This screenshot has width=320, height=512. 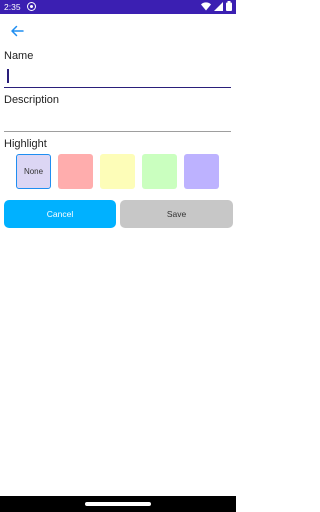 What do you see at coordinates (25, 144) in the screenshot?
I see `highlight-label: Highlight` at bounding box center [25, 144].